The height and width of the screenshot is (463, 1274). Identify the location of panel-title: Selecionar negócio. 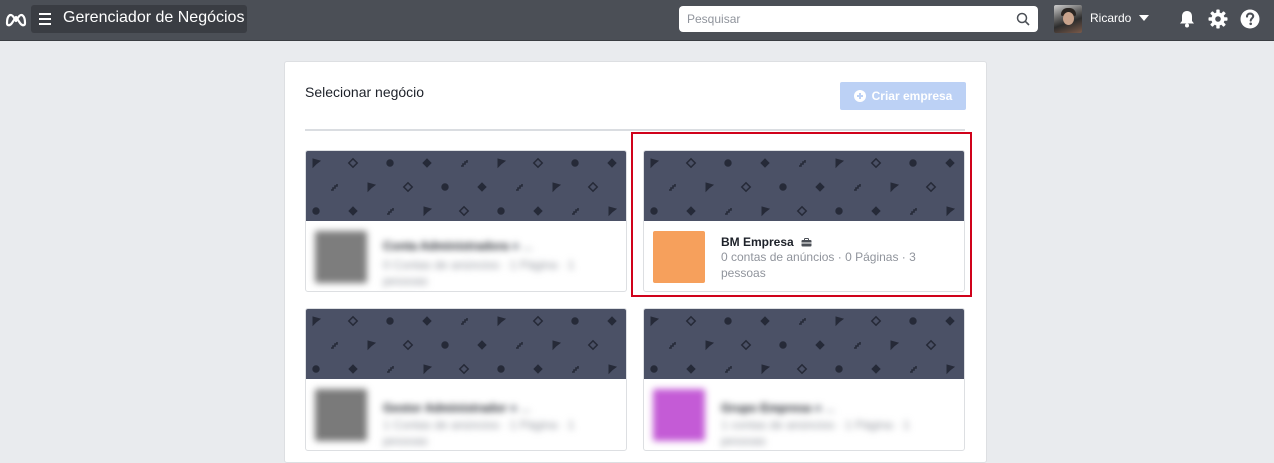
(365, 92).